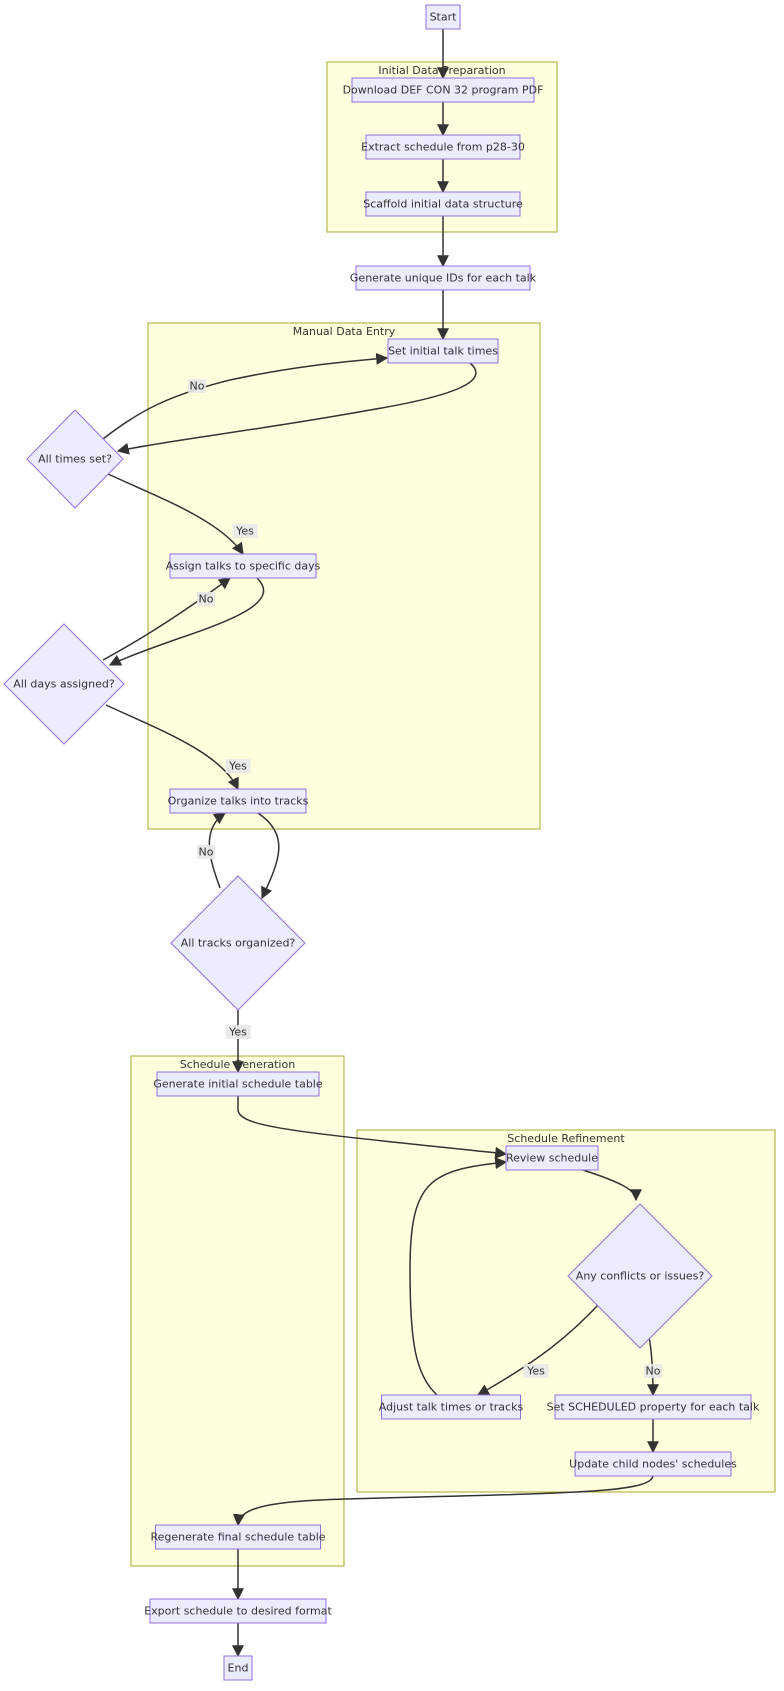 This screenshot has height=1691, width=784. I want to click on node-label: Any conflicts or issues?, so click(640, 1276).